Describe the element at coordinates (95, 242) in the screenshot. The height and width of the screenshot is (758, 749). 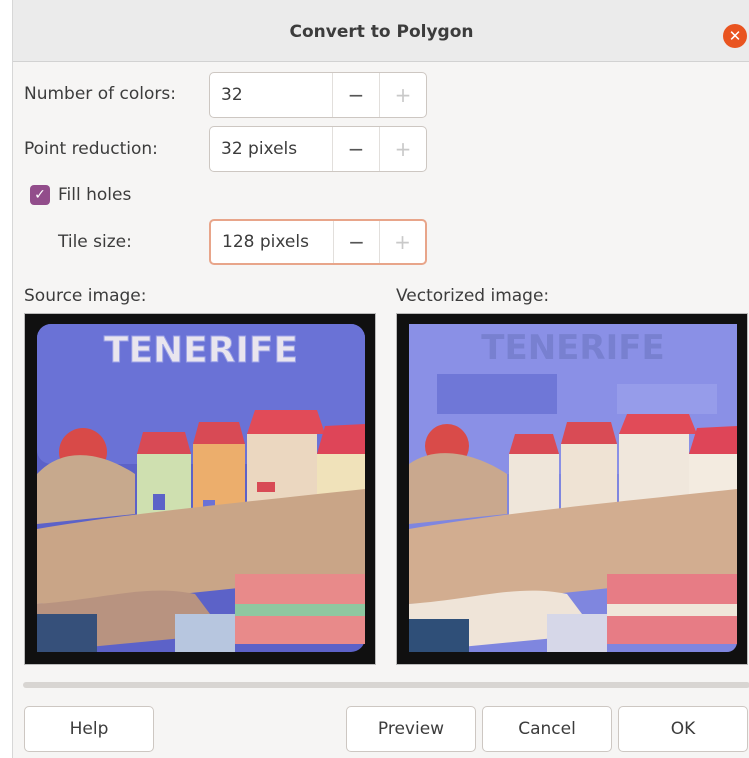
I see `tile-size-label: Tile size:` at that location.